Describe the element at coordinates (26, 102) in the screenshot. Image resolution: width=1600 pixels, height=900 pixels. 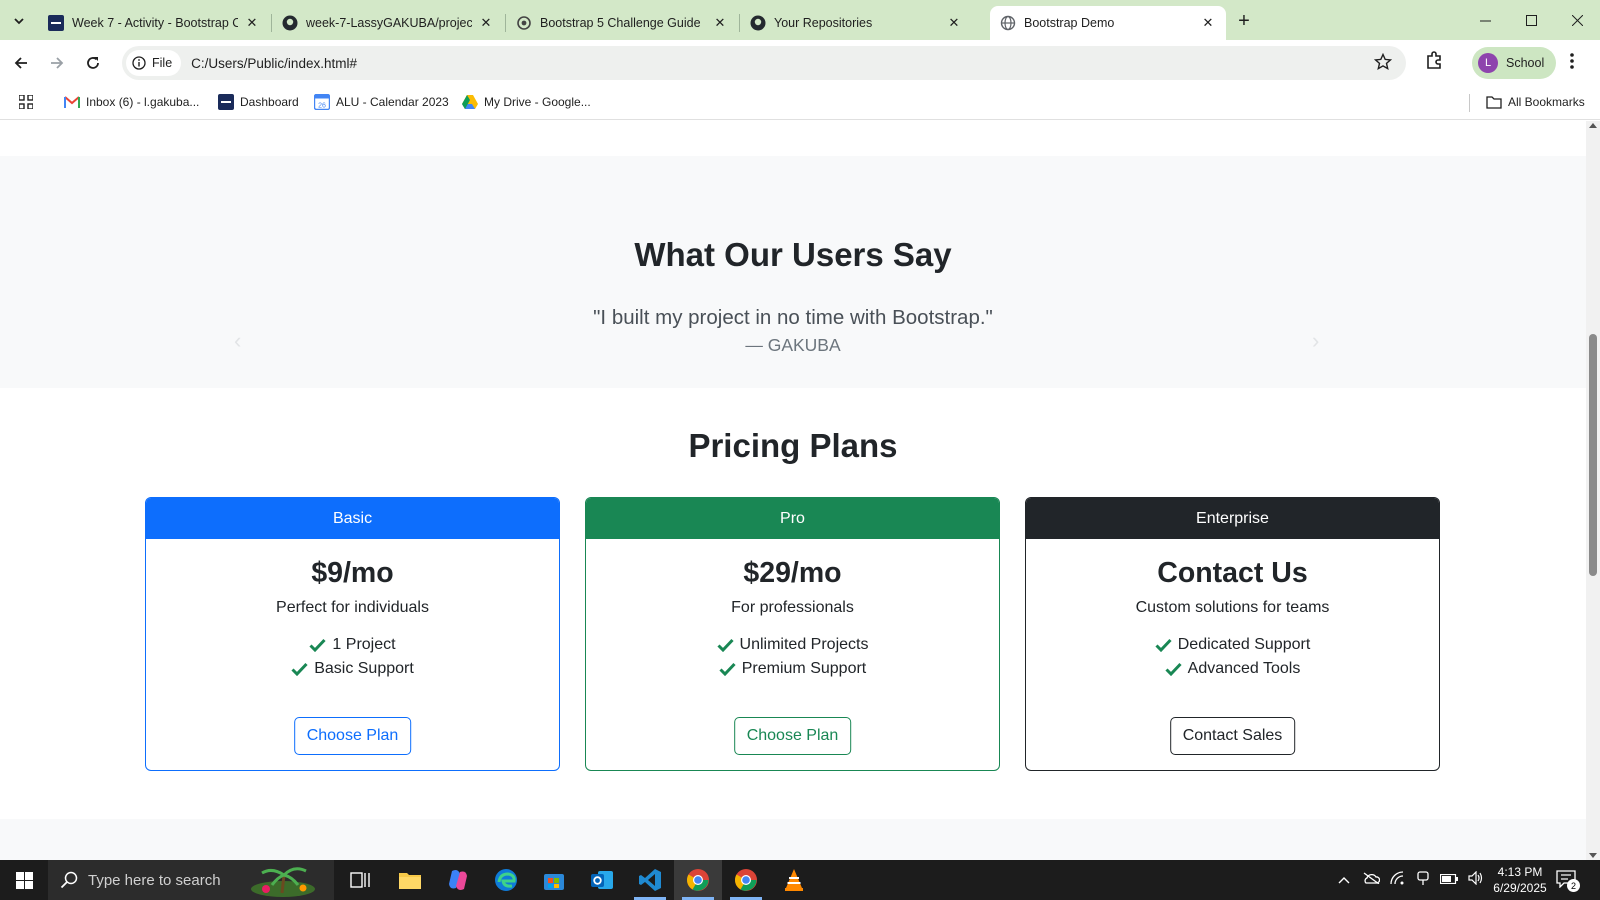
I see `apps-grid-icon` at that location.